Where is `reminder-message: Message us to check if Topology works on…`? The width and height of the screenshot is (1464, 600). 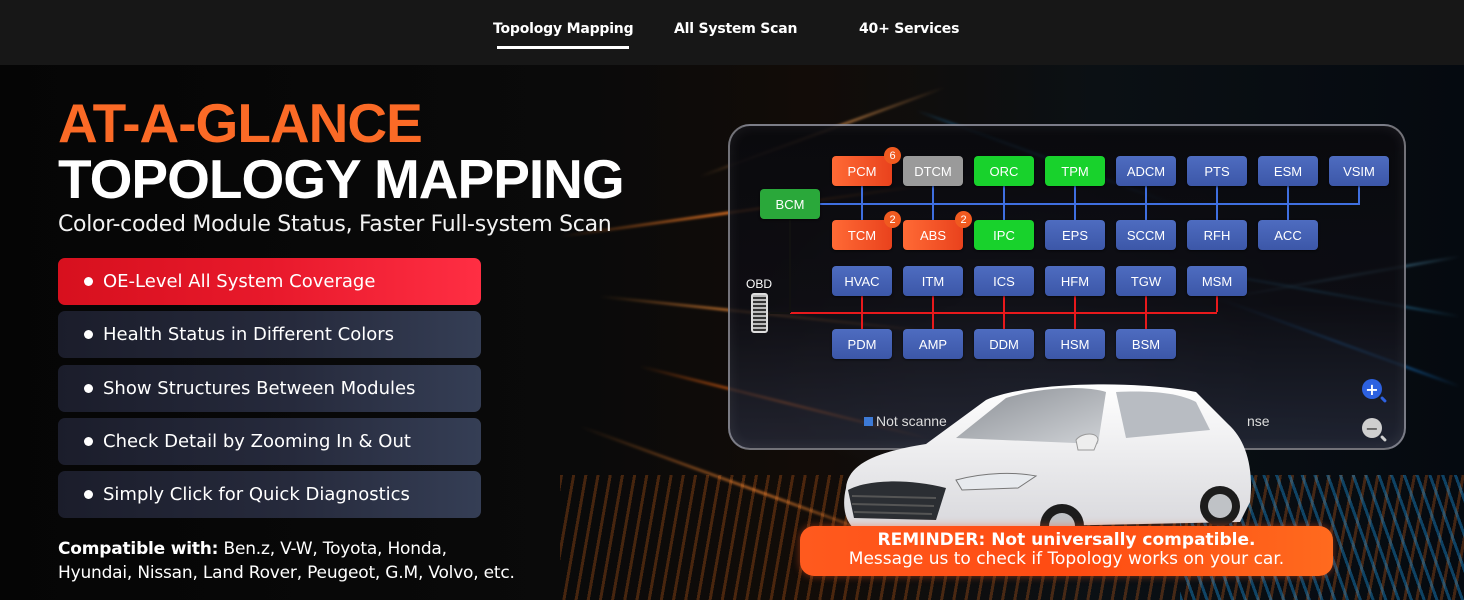 reminder-message: Message us to check if Topology works on… is located at coordinates (1066, 559).